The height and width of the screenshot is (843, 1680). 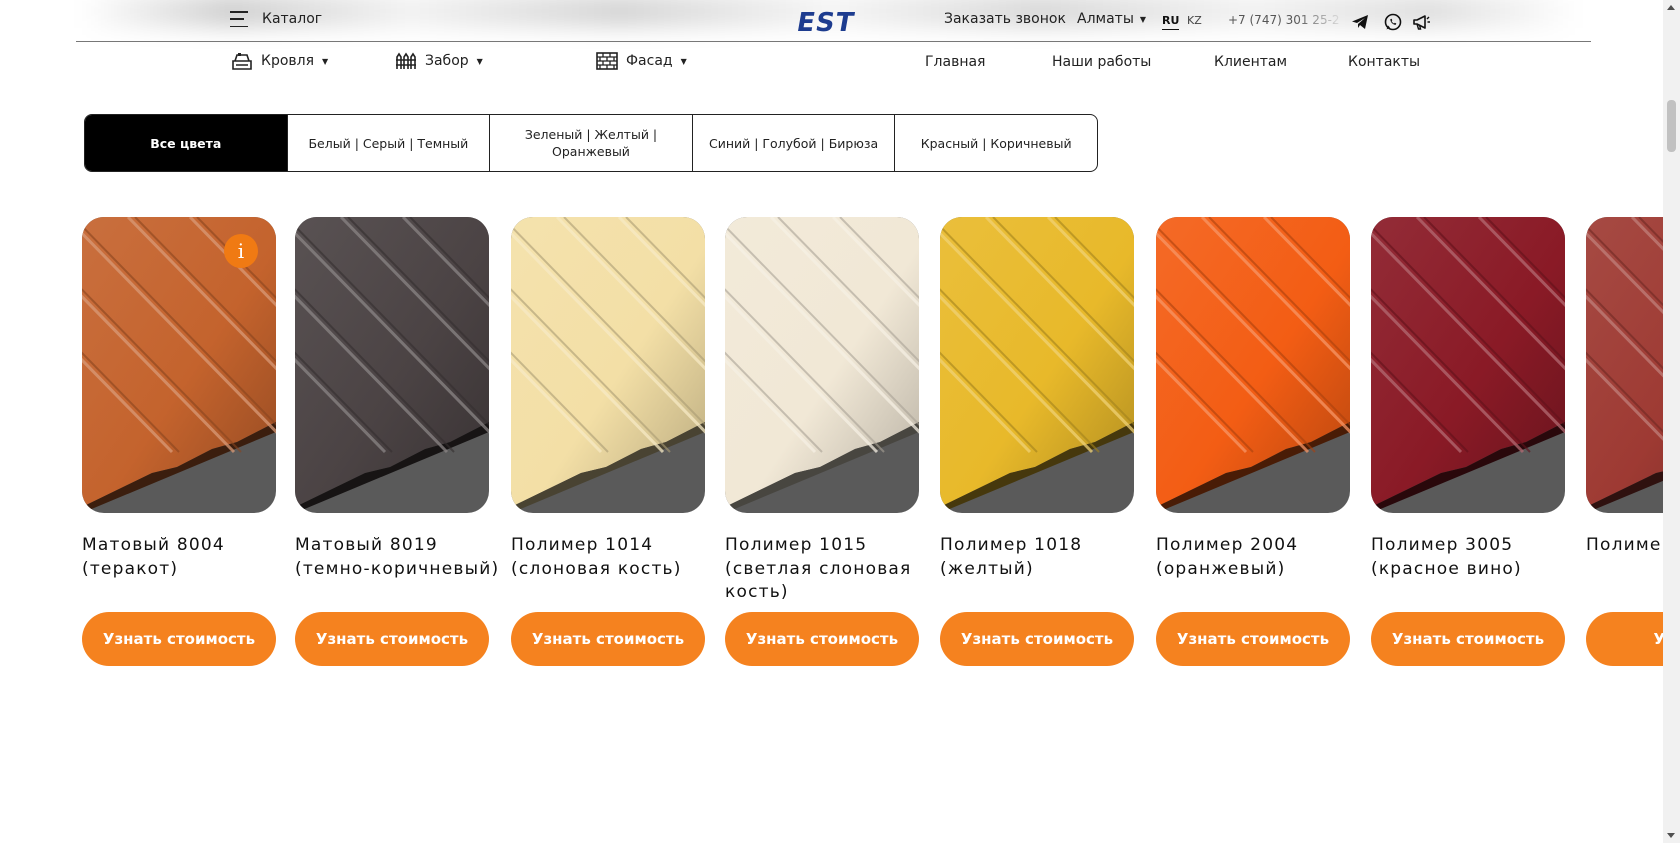 I want to click on nav-roof-dropdown: Кровля ▼, so click(x=279, y=61).